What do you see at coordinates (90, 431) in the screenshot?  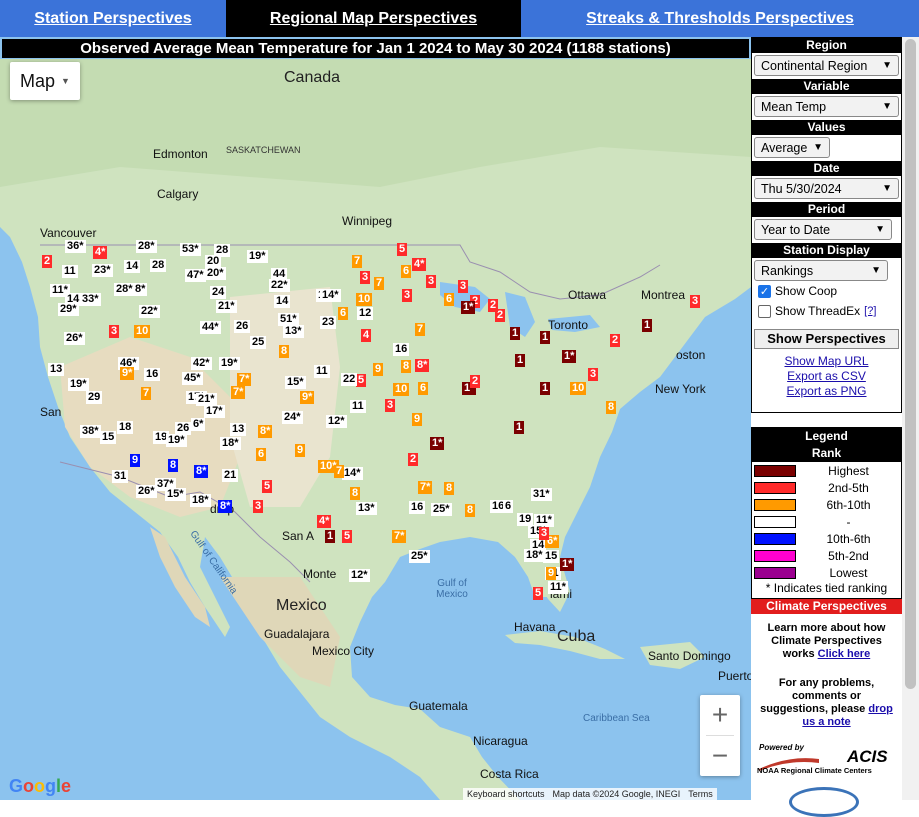 I see `station-rank-marker: 38*` at bounding box center [90, 431].